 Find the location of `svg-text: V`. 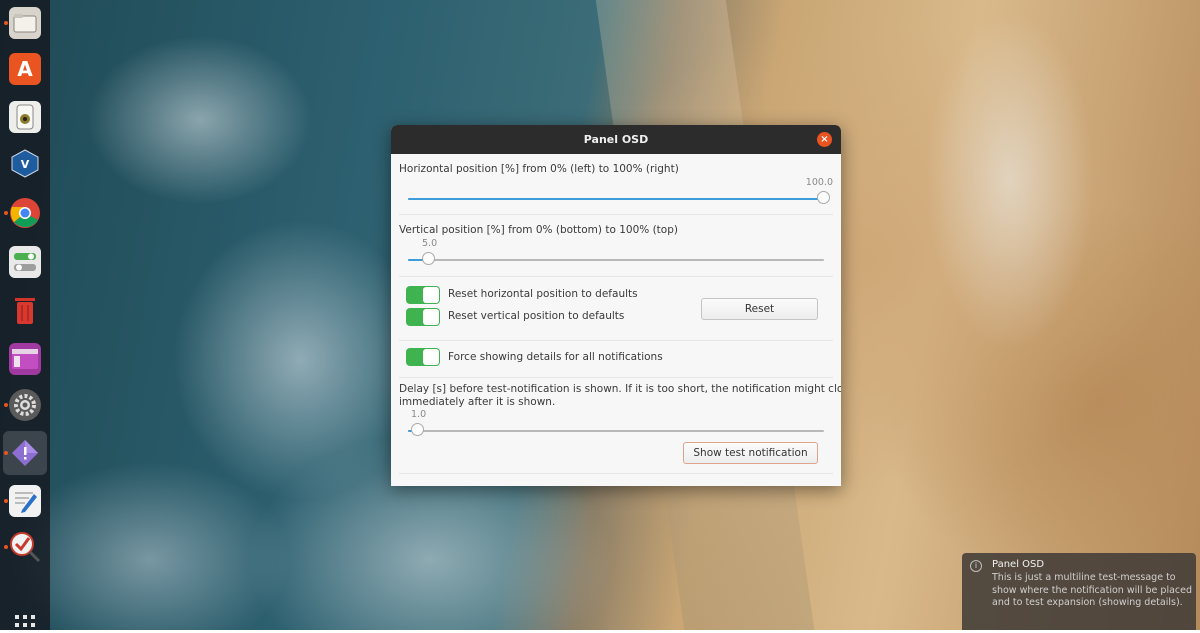

svg-text: V is located at coordinates (25, 164).